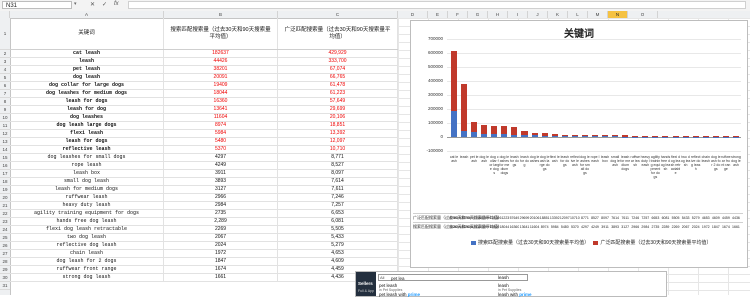 The width and height of the screenshot is (750, 297). Describe the element at coordinates (5, 214) in the screenshot. I see `row-header: 22` at that location.